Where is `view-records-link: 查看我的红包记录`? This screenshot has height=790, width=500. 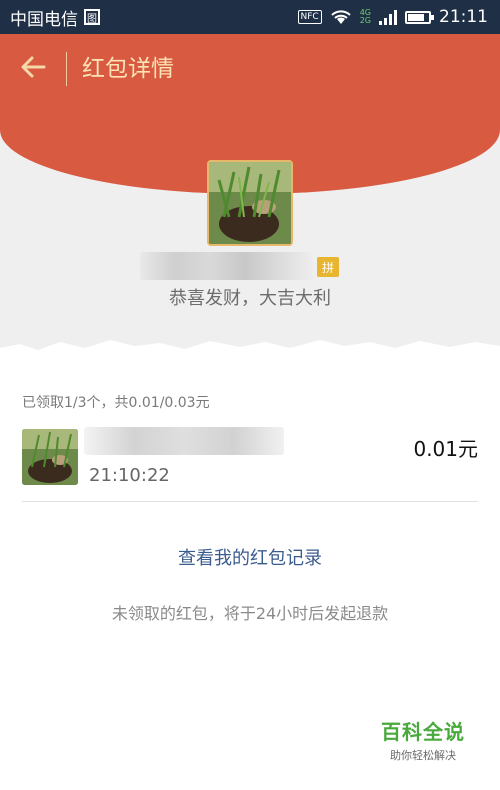 view-records-link: 查看我的红包记录 is located at coordinates (250, 557).